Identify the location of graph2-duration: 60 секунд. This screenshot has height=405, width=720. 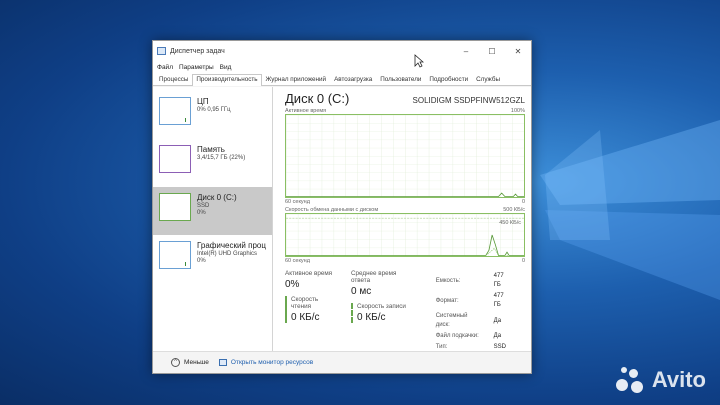
(297, 261).